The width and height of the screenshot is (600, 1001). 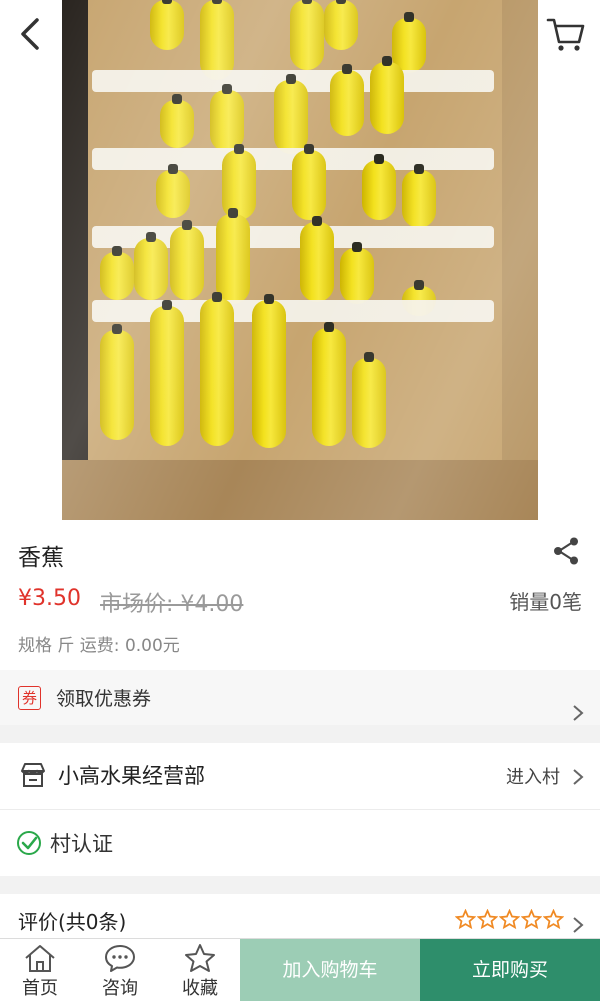 I want to click on nav-favorite: 收藏, so click(x=200, y=970).